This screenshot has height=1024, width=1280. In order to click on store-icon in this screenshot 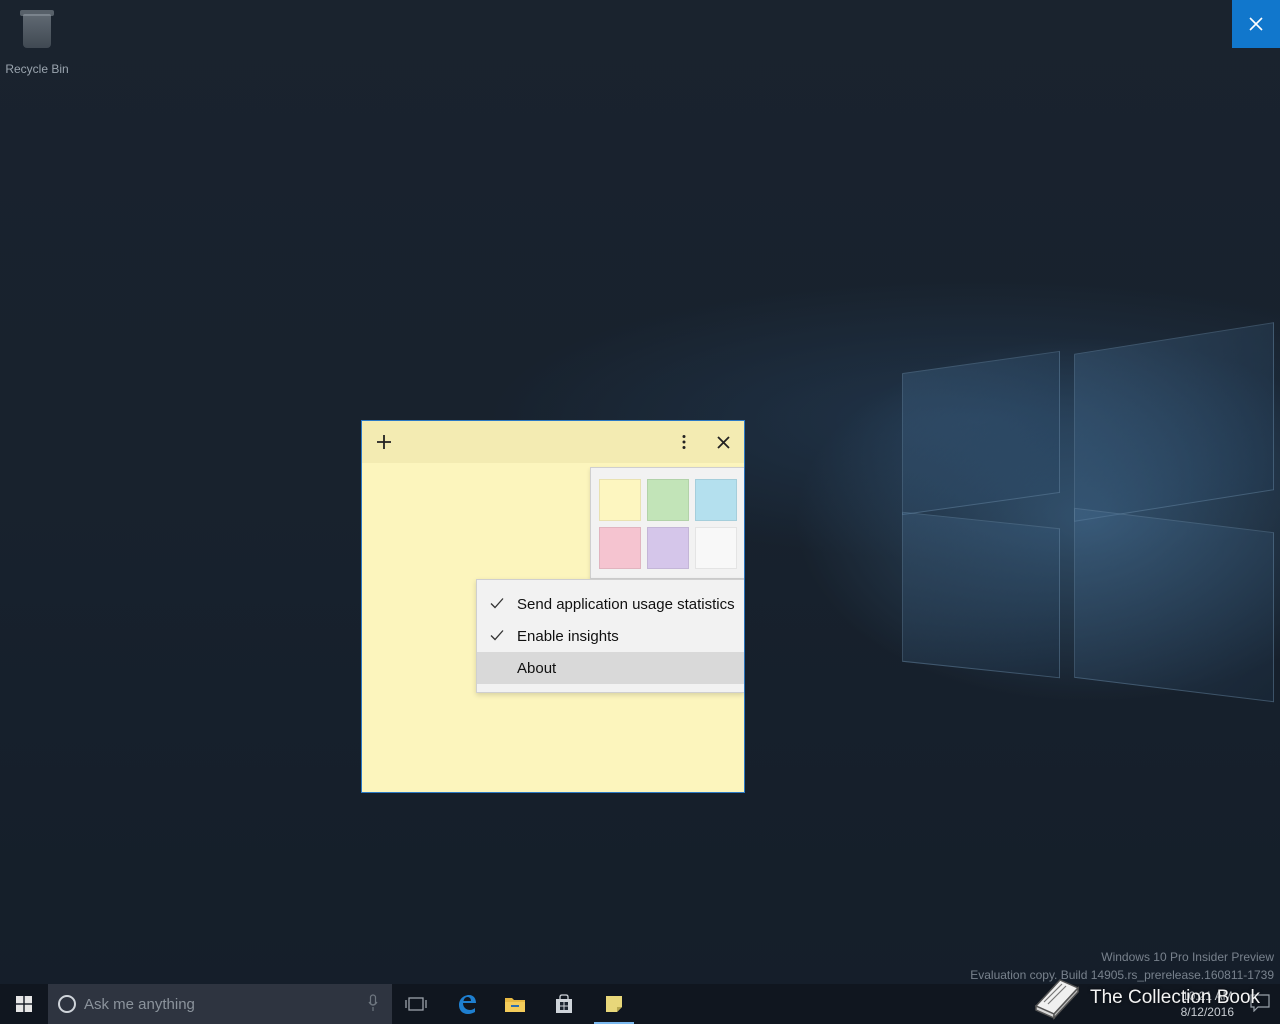, I will do `click(564, 1003)`.